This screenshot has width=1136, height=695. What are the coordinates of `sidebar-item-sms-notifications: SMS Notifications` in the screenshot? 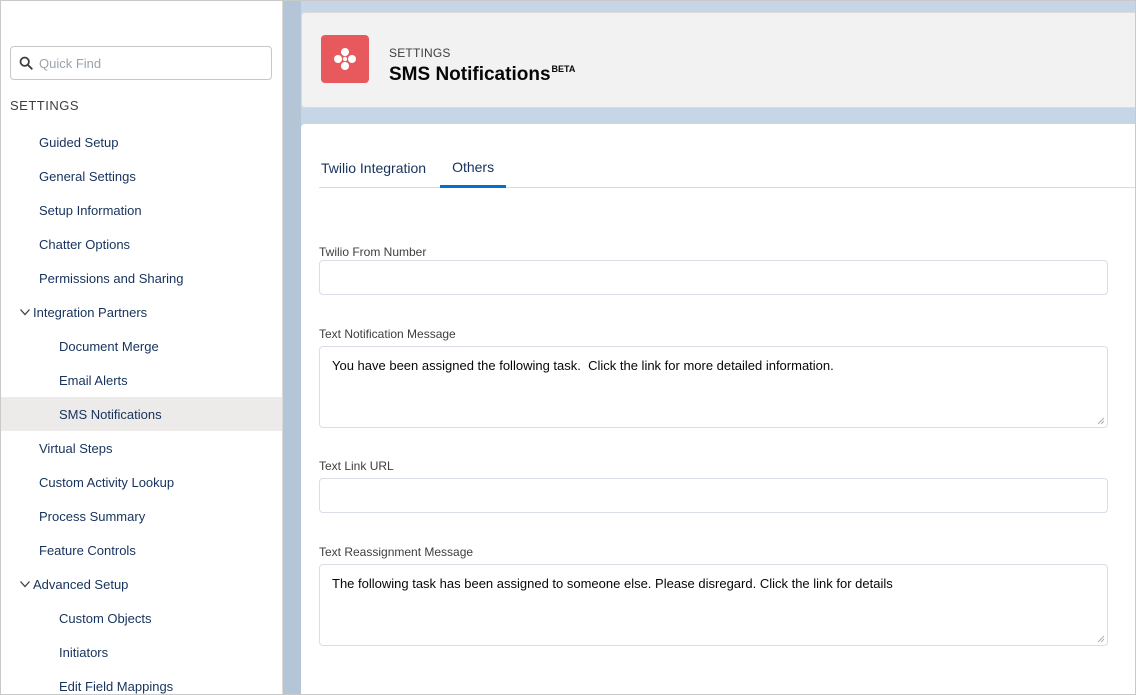 It's located at (141, 414).